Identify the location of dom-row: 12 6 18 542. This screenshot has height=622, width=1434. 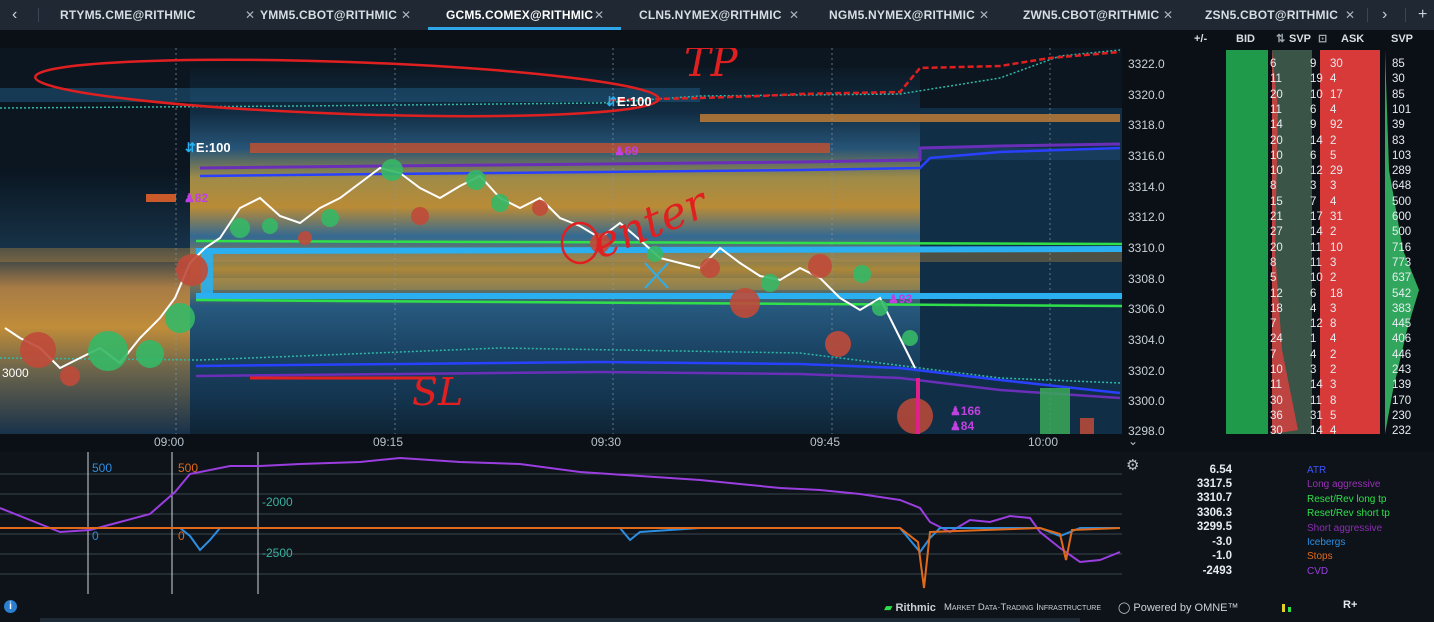
(1312, 294).